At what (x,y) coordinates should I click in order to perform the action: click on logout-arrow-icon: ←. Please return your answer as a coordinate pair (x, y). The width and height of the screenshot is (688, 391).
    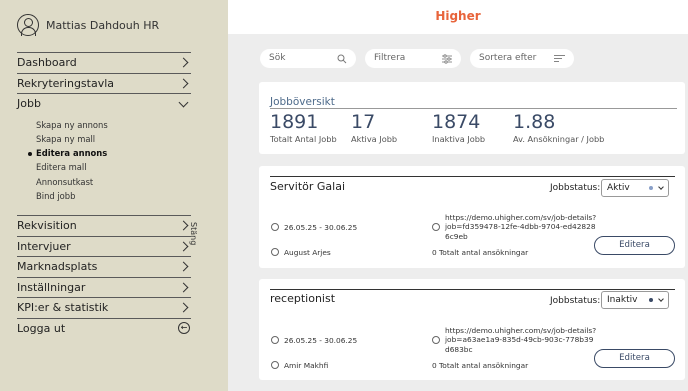
    Looking at the image, I should click on (184, 328).